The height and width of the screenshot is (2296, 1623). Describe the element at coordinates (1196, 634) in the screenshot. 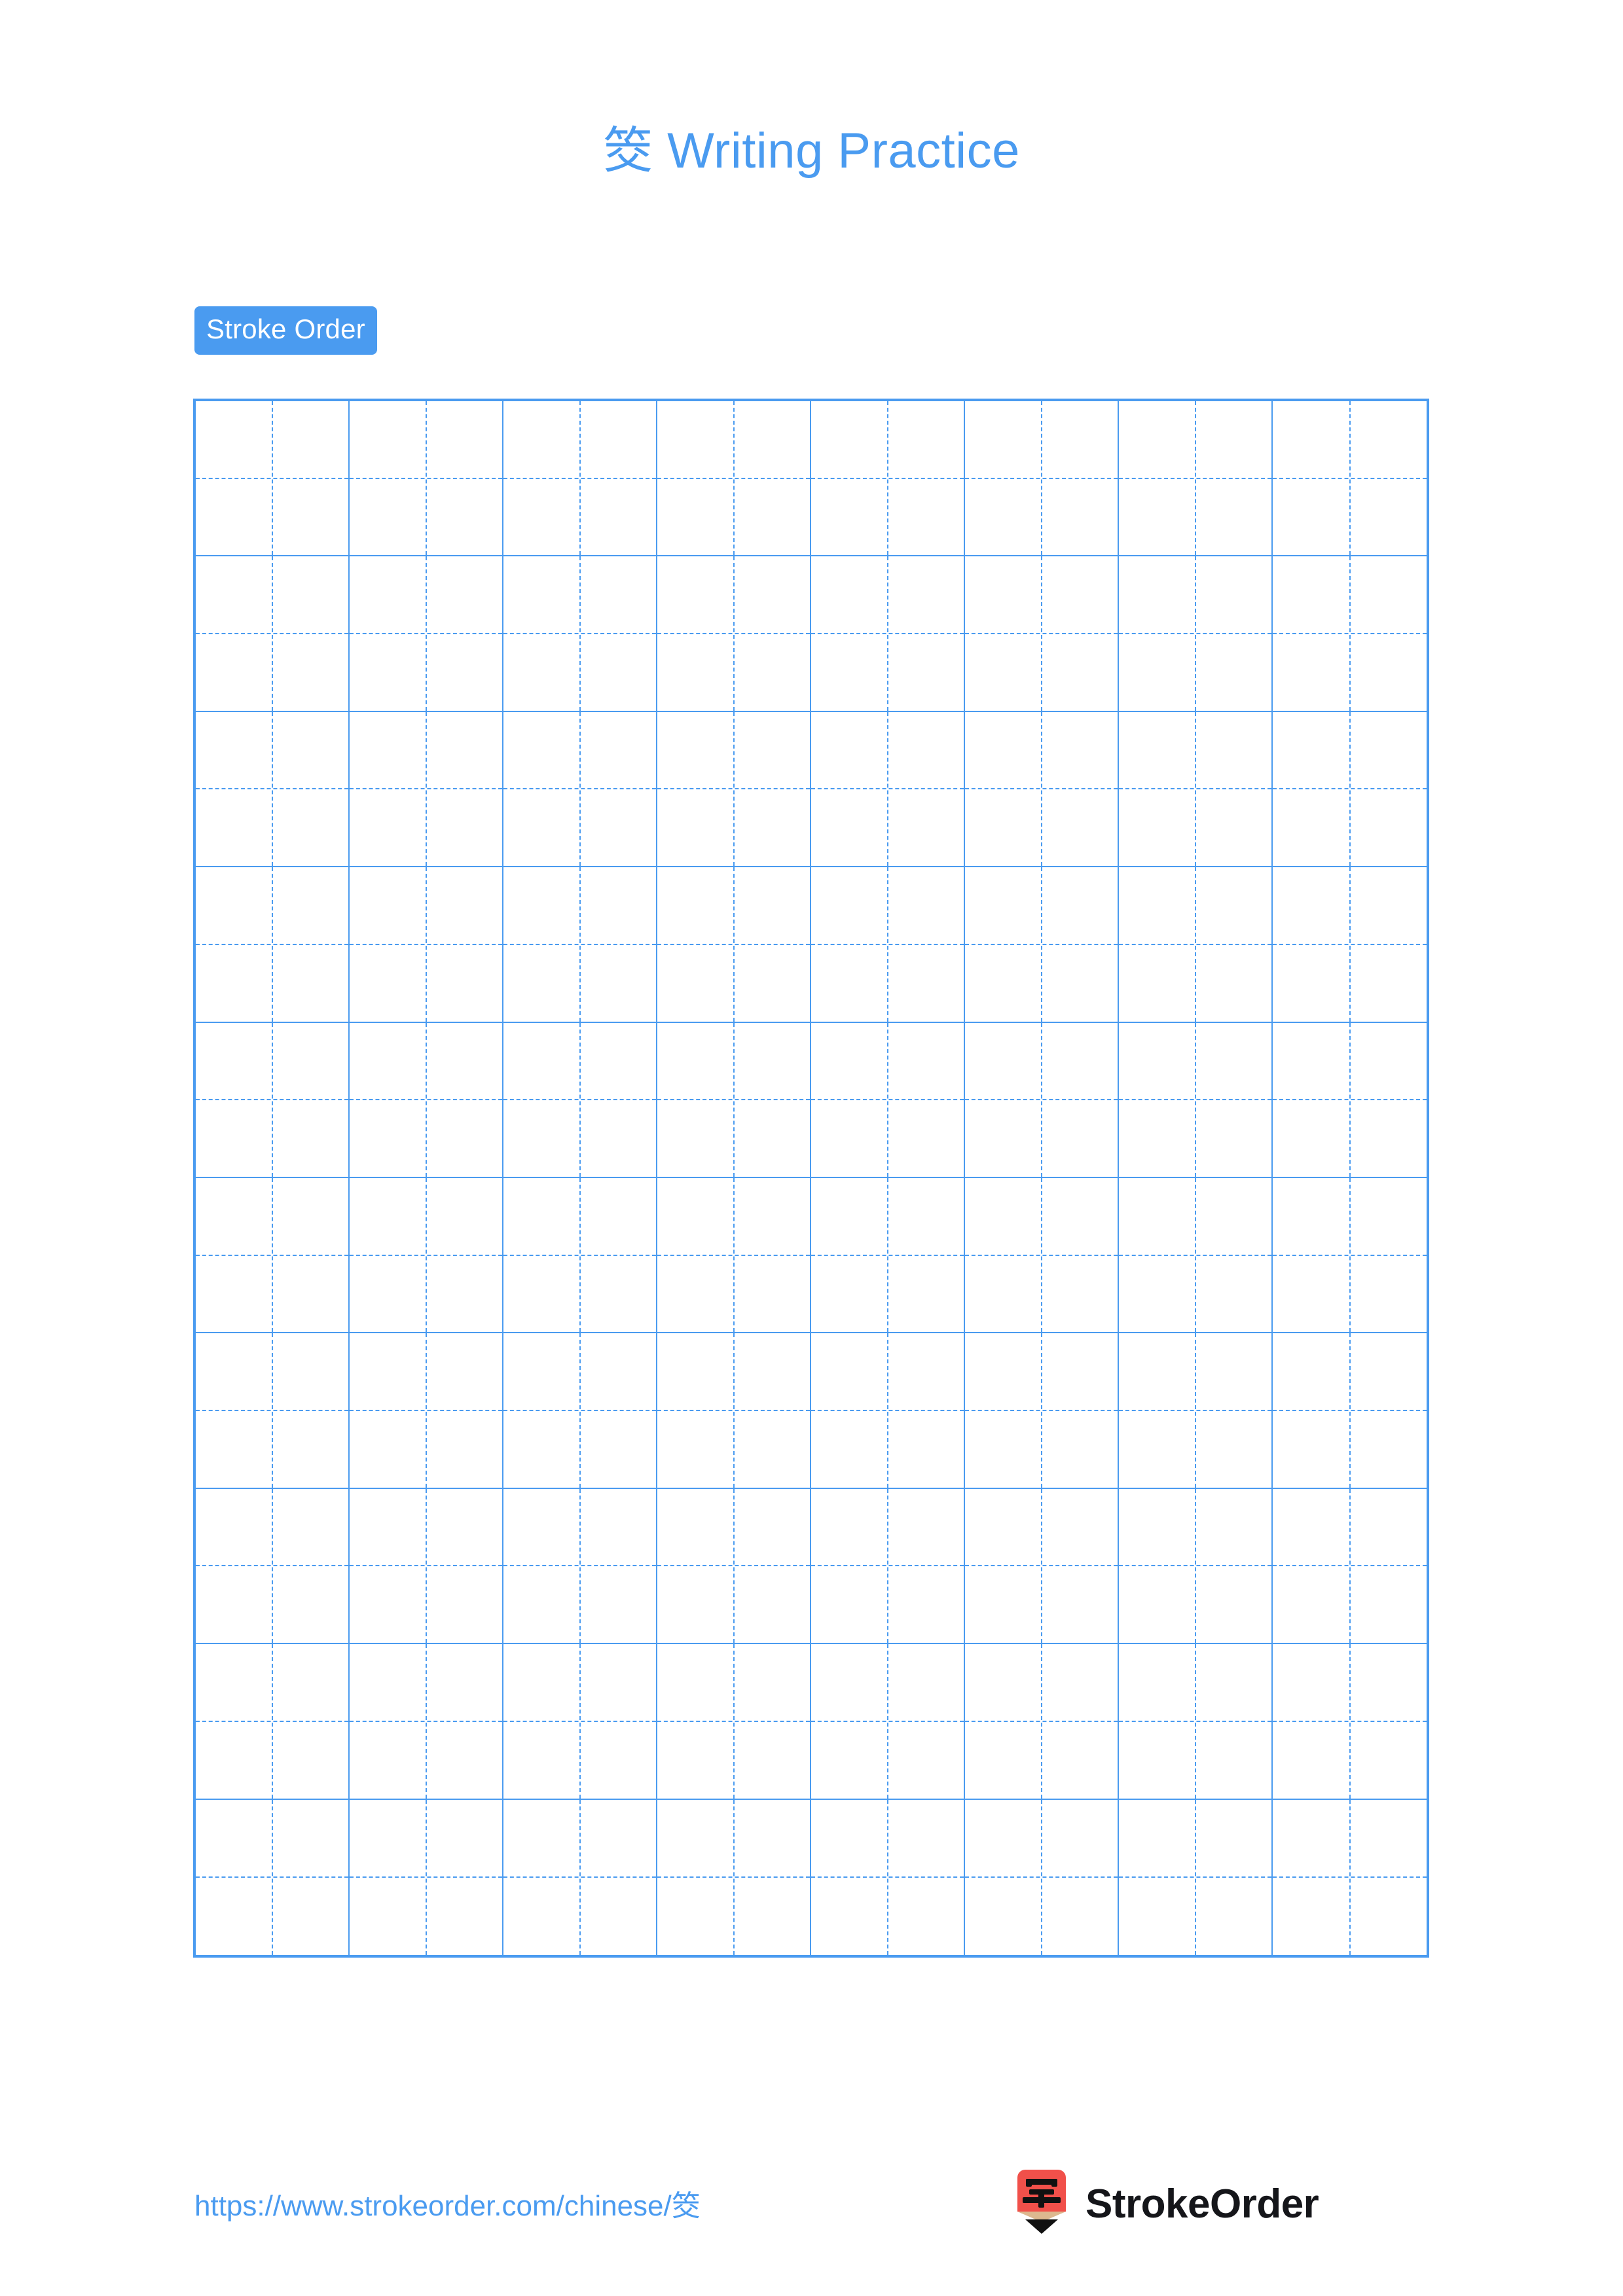

I see `practice-cell-r2-c7` at that location.